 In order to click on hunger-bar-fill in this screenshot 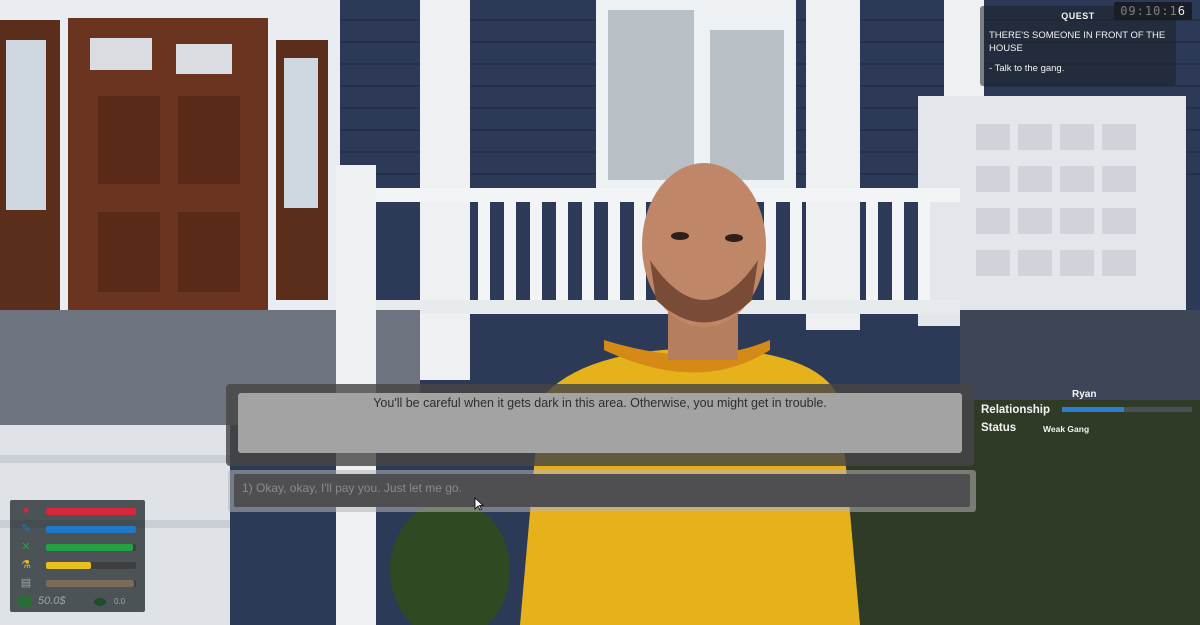, I will do `click(91, 529)`.